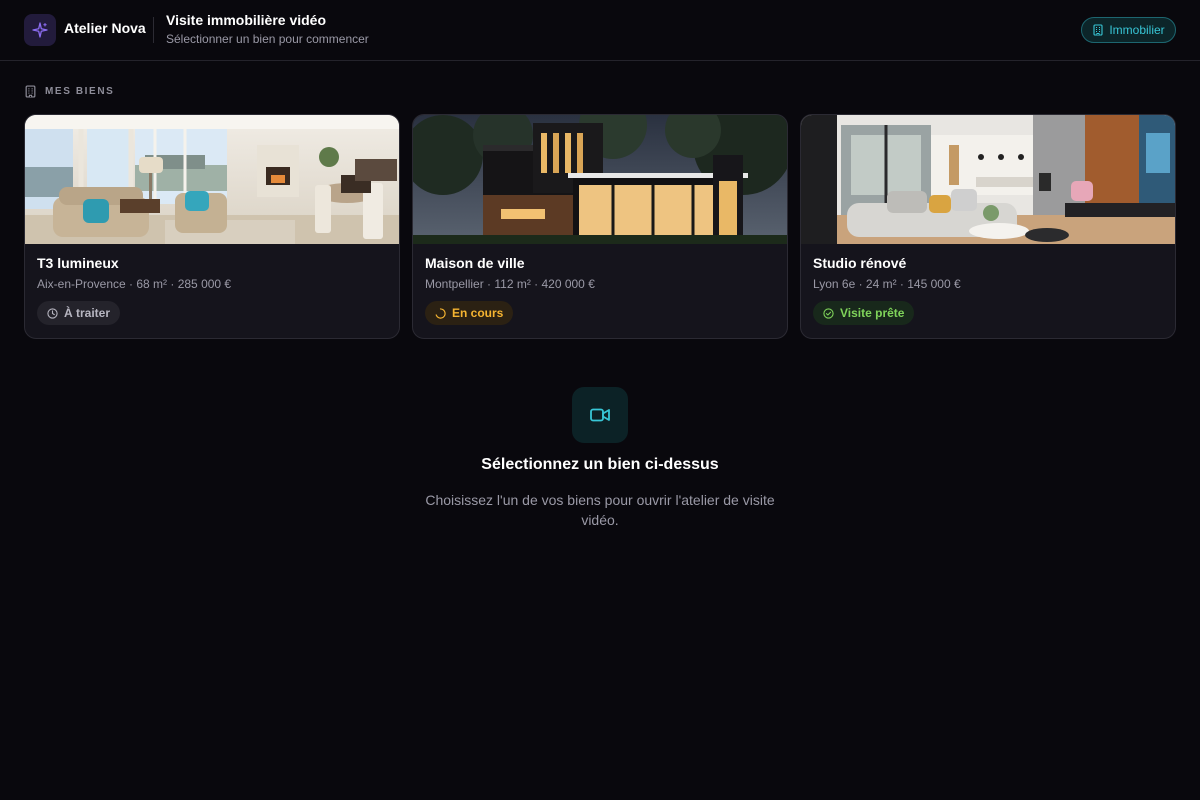  Describe the element at coordinates (510, 284) in the screenshot. I see `property-details: Montpellier · 112 m² · 420 000 €` at that location.